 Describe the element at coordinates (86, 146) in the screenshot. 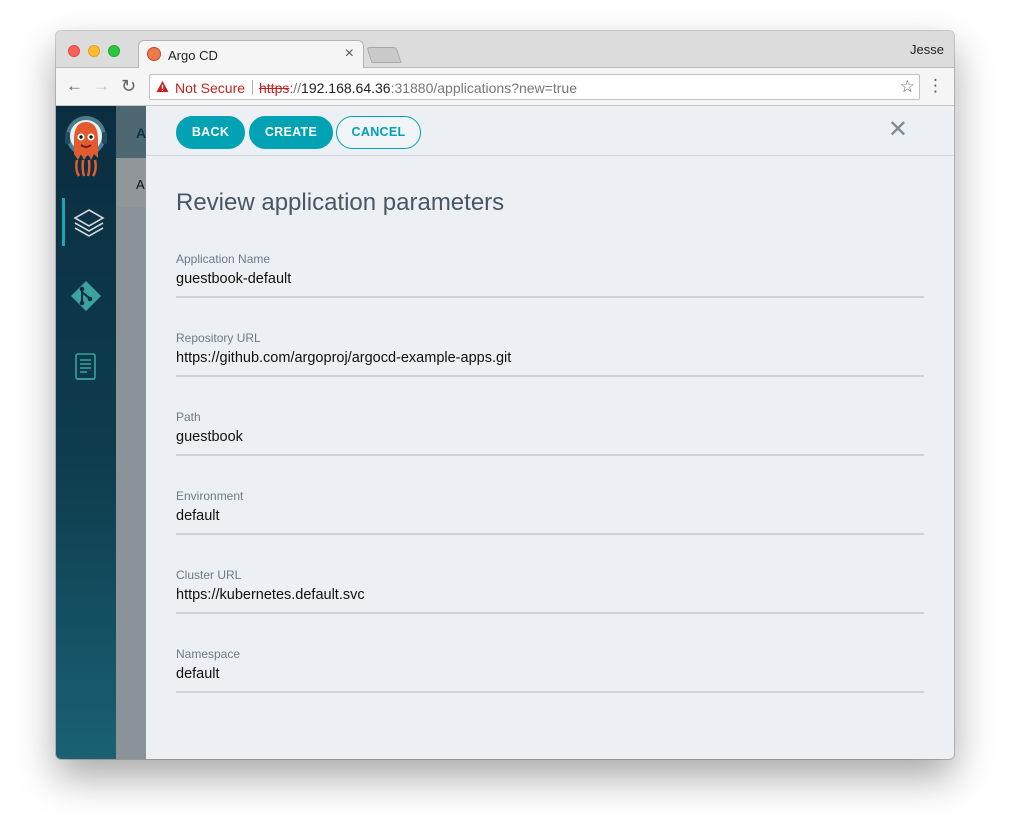

I see `argo-logo-icon` at that location.